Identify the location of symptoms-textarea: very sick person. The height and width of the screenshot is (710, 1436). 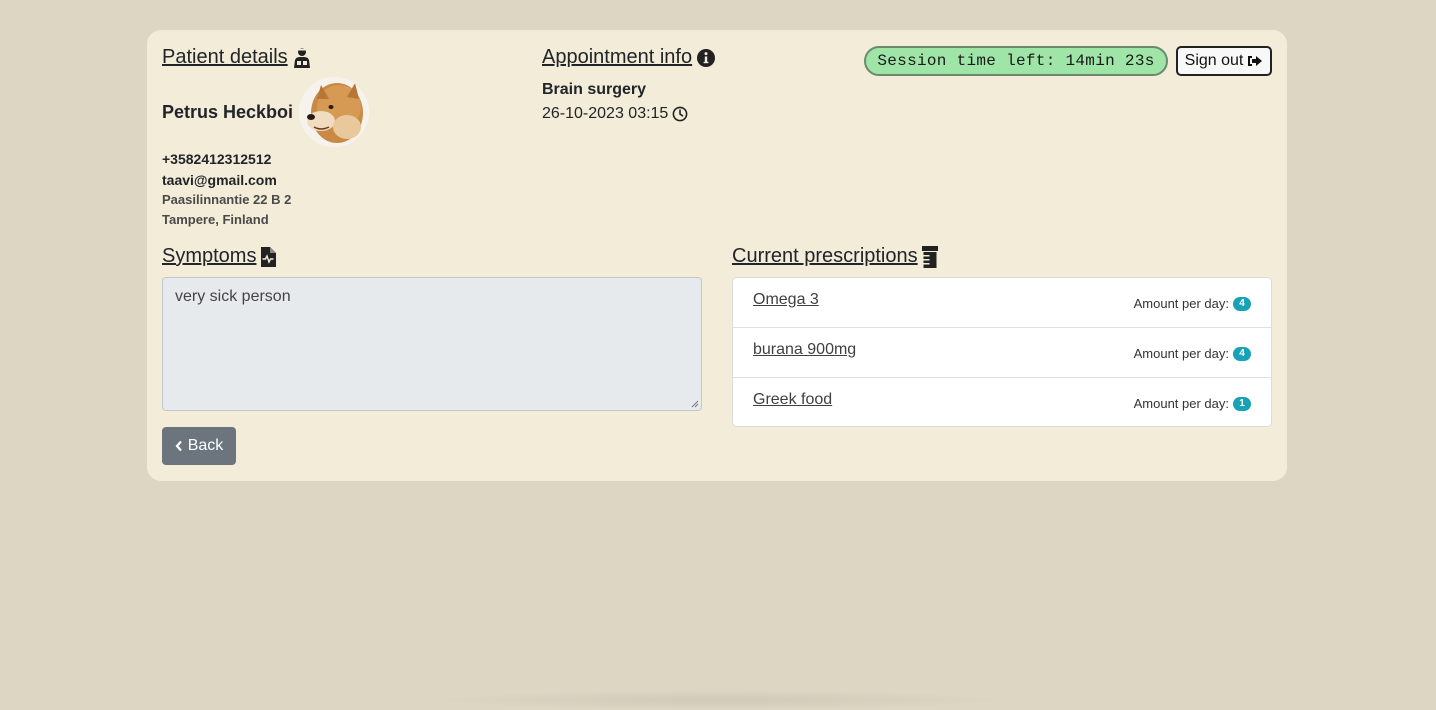
(432, 344).